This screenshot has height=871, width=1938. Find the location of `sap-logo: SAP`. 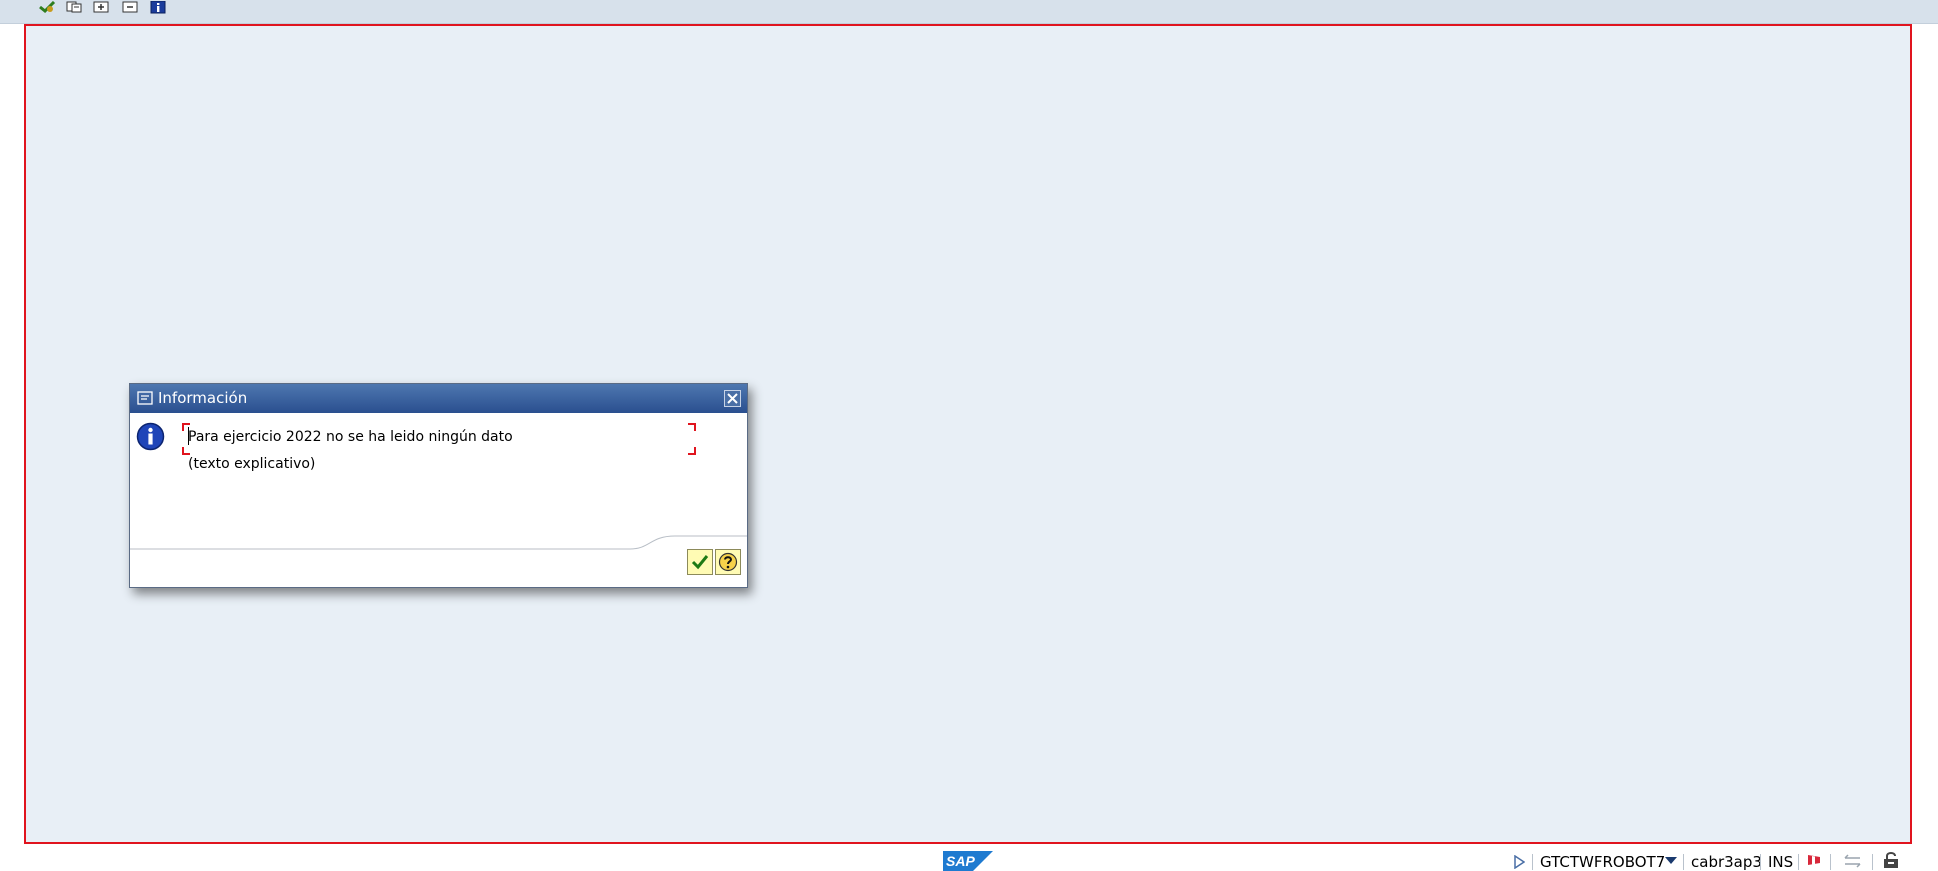

sap-logo: SAP is located at coordinates (968, 861).